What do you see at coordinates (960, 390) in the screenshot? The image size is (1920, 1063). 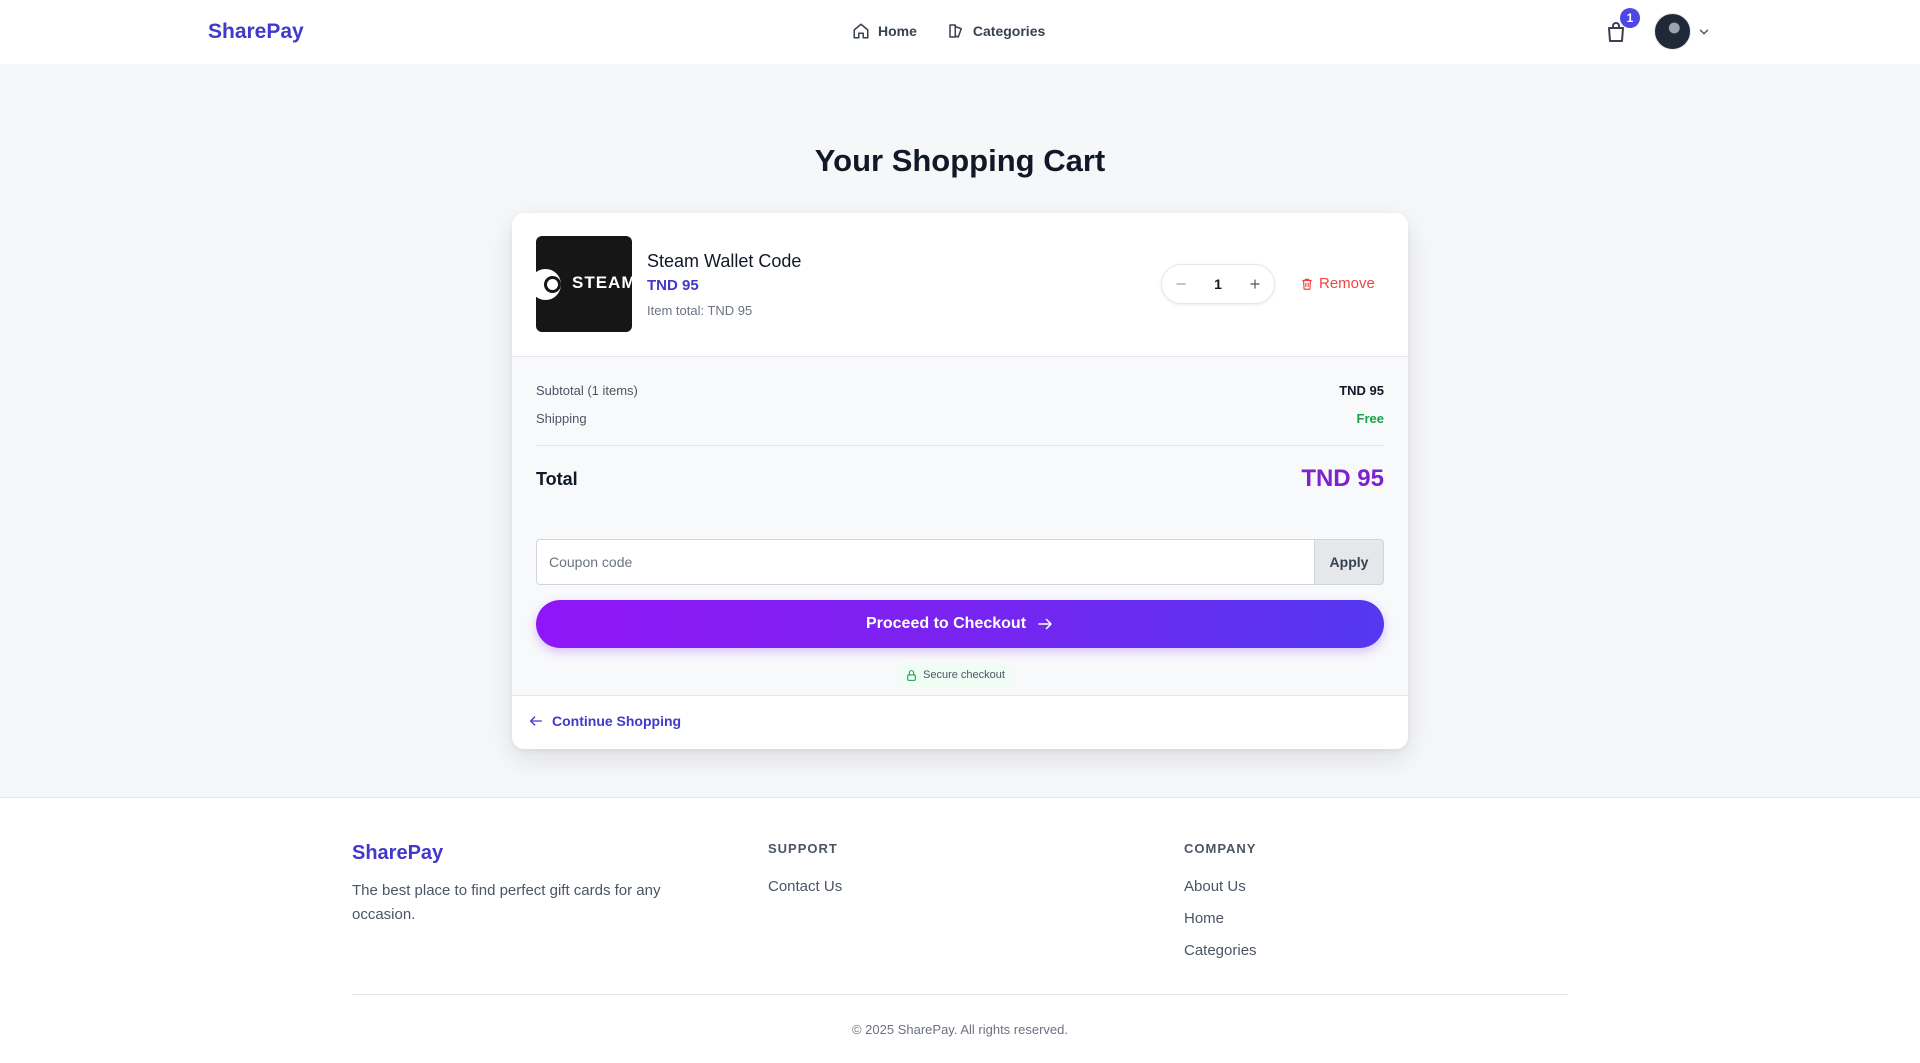 I see `subtotal-row: Subtotal (1 items) TND 95` at bounding box center [960, 390].